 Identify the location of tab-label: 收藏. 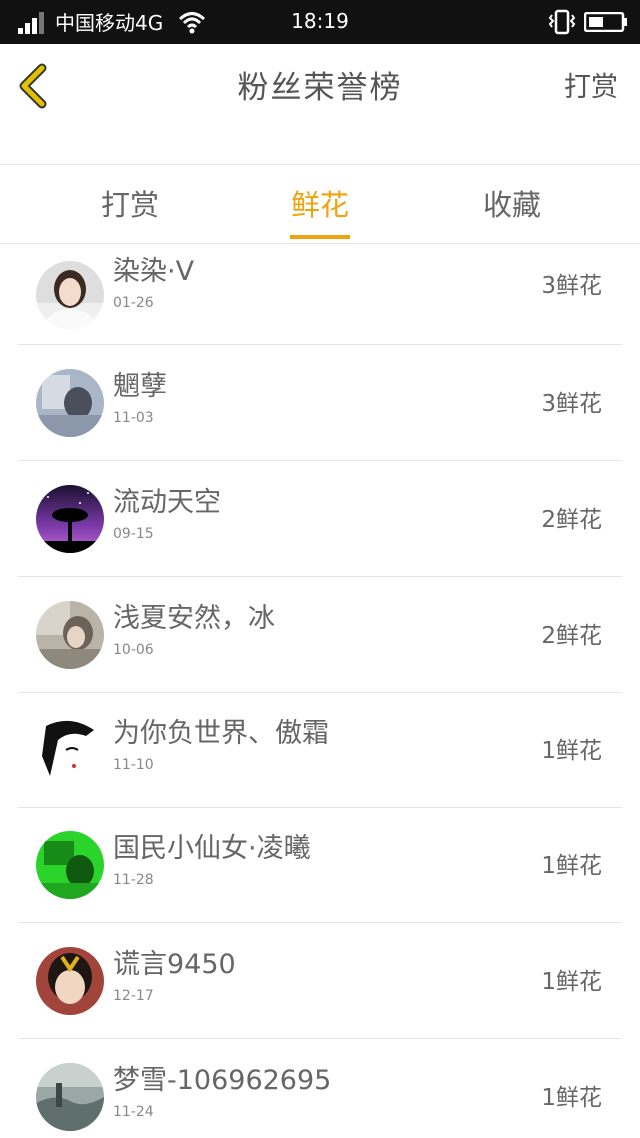
(511, 205).